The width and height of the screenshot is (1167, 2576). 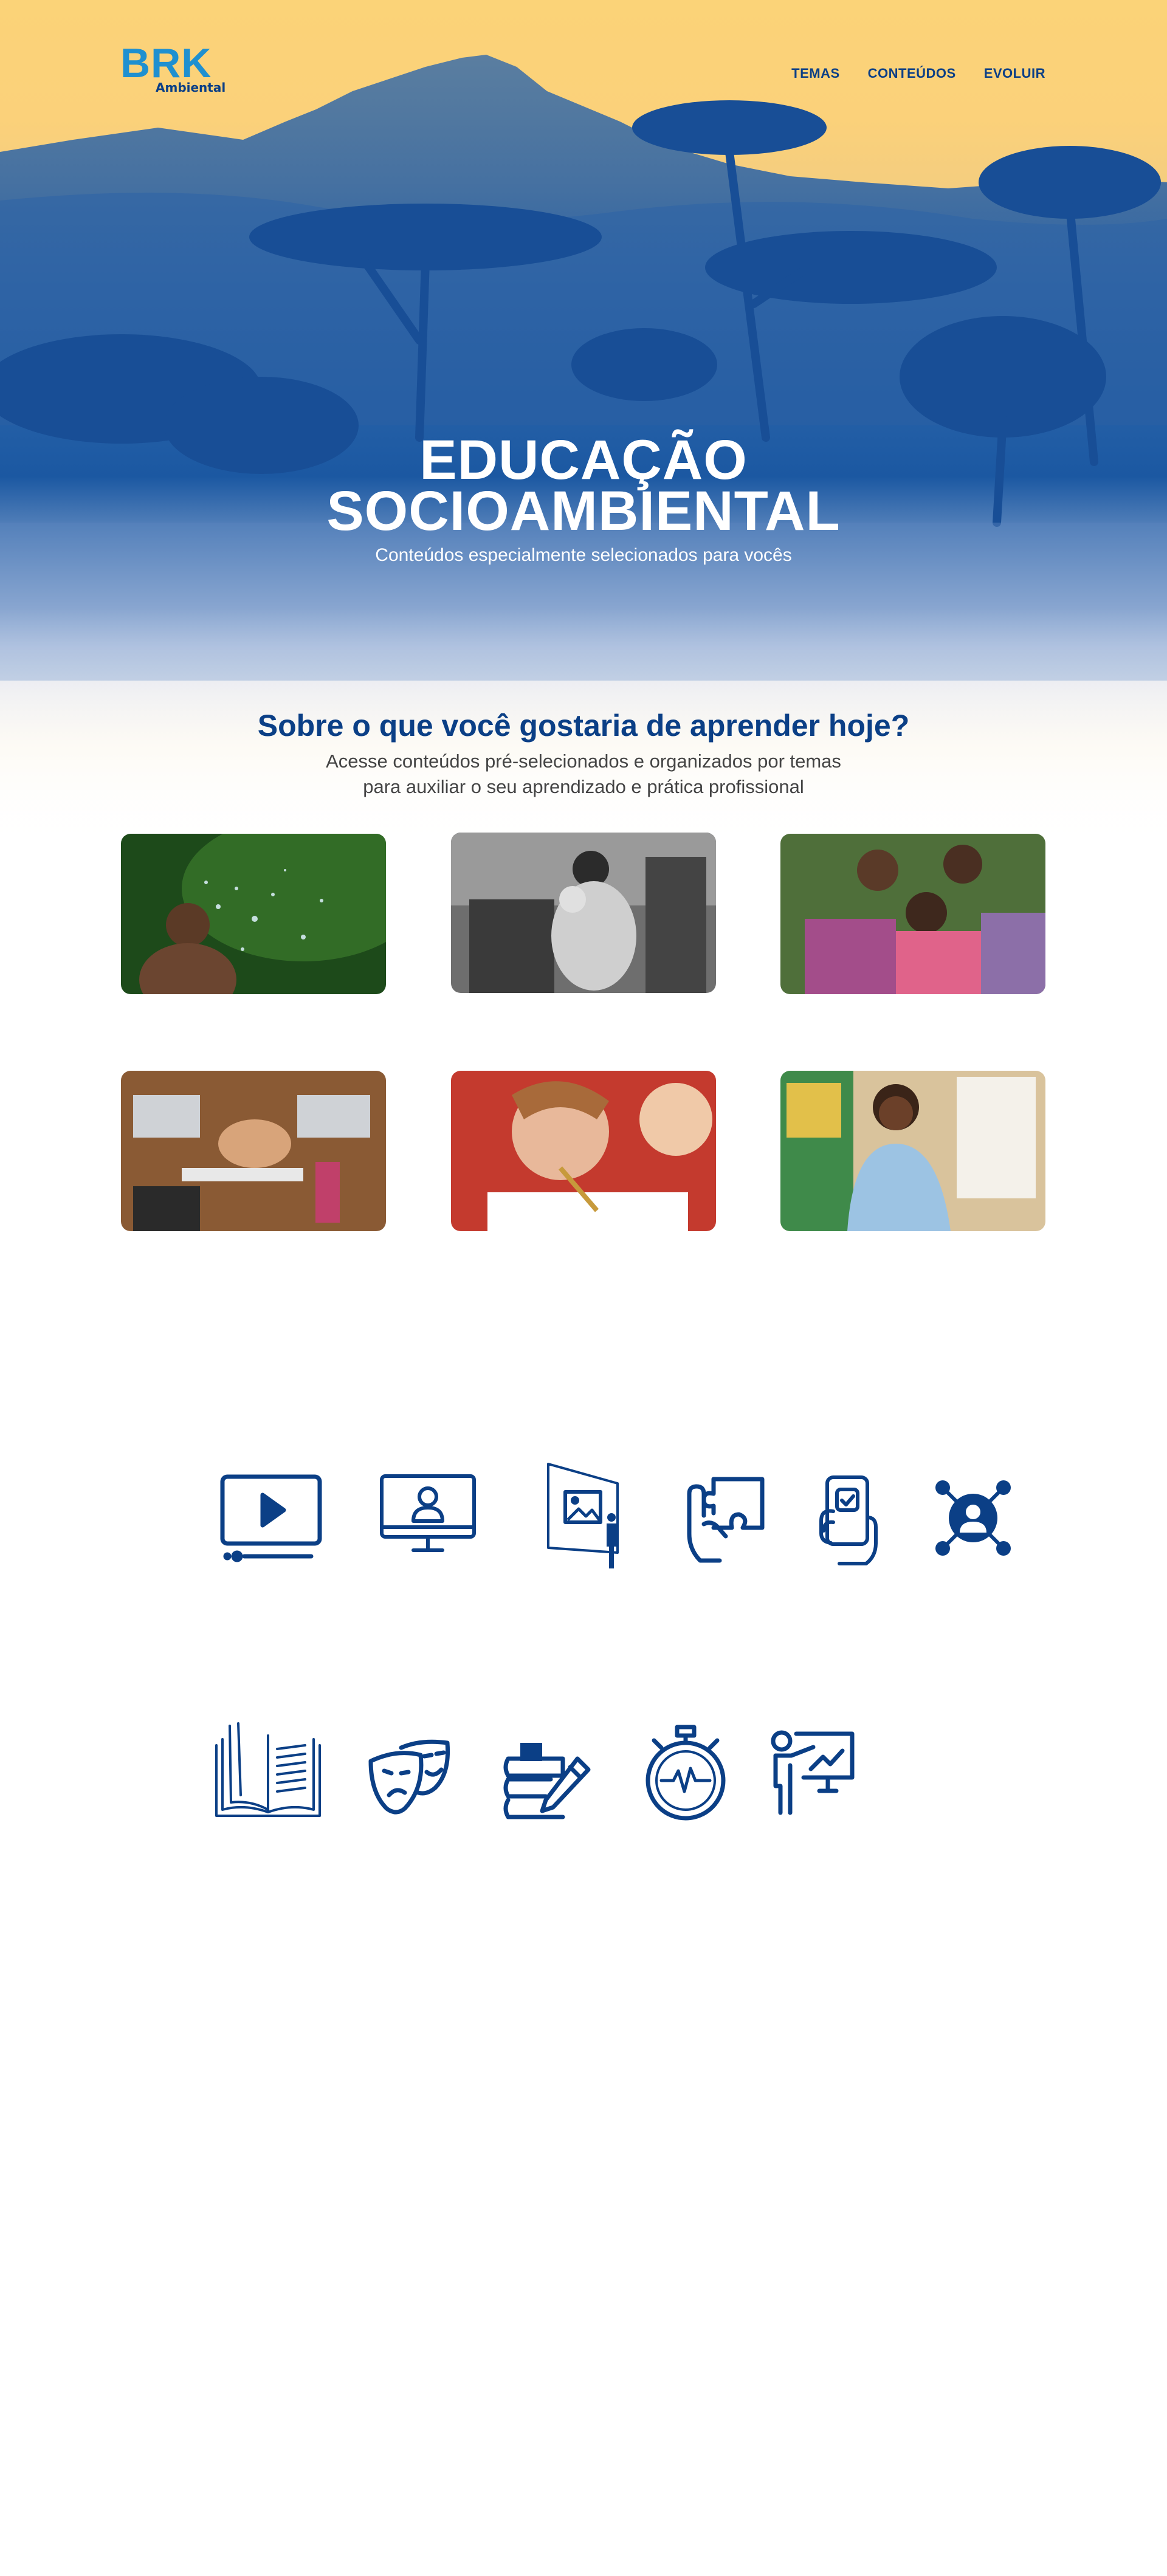 I want to click on presentation-icon, so click(x=811, y=1772).